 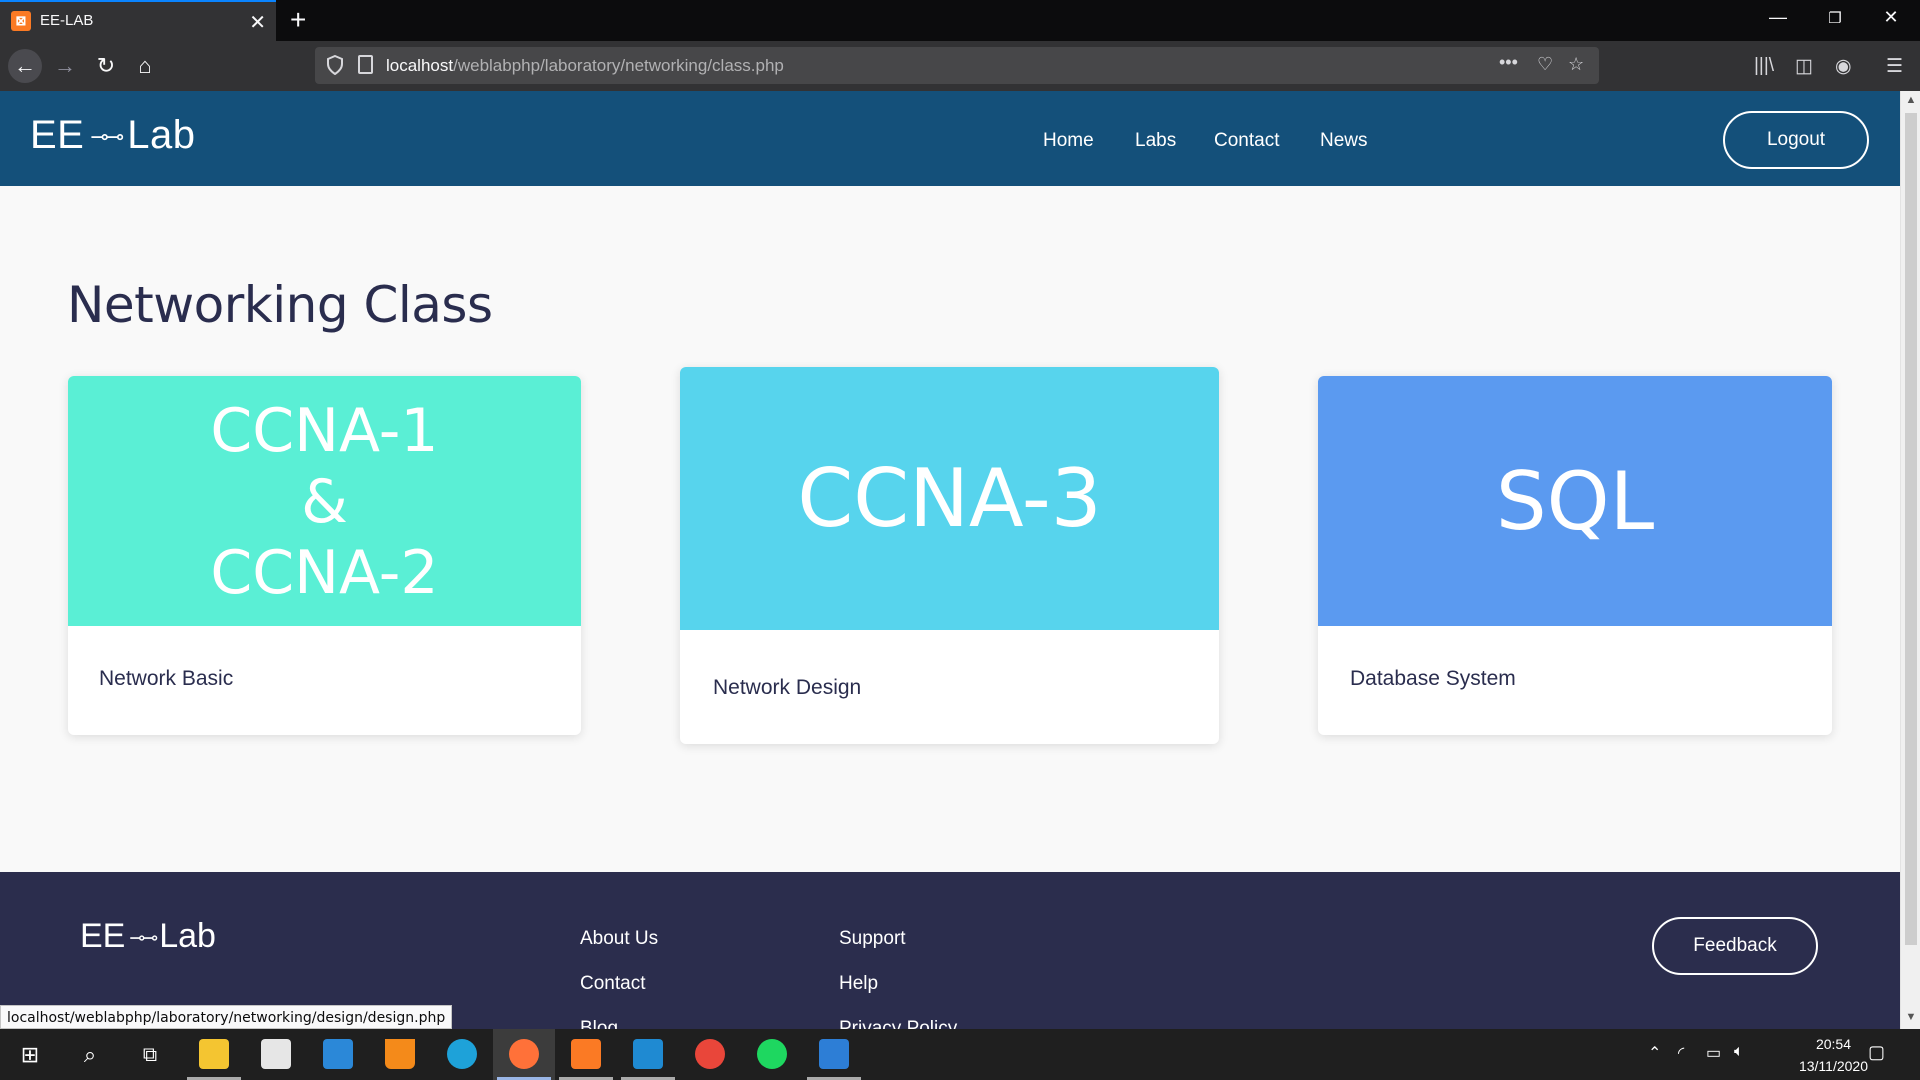 I want to click on footer-blog: Blog, so click(x=599, y=1023).